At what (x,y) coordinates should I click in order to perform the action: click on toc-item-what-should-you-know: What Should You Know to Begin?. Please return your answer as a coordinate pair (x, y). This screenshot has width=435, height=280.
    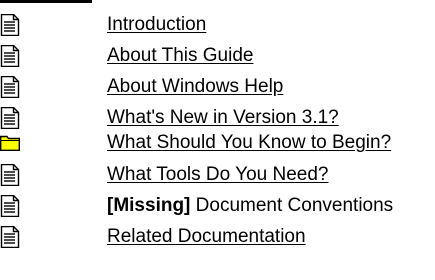
    Looking at the image, I should click on (217, 147).